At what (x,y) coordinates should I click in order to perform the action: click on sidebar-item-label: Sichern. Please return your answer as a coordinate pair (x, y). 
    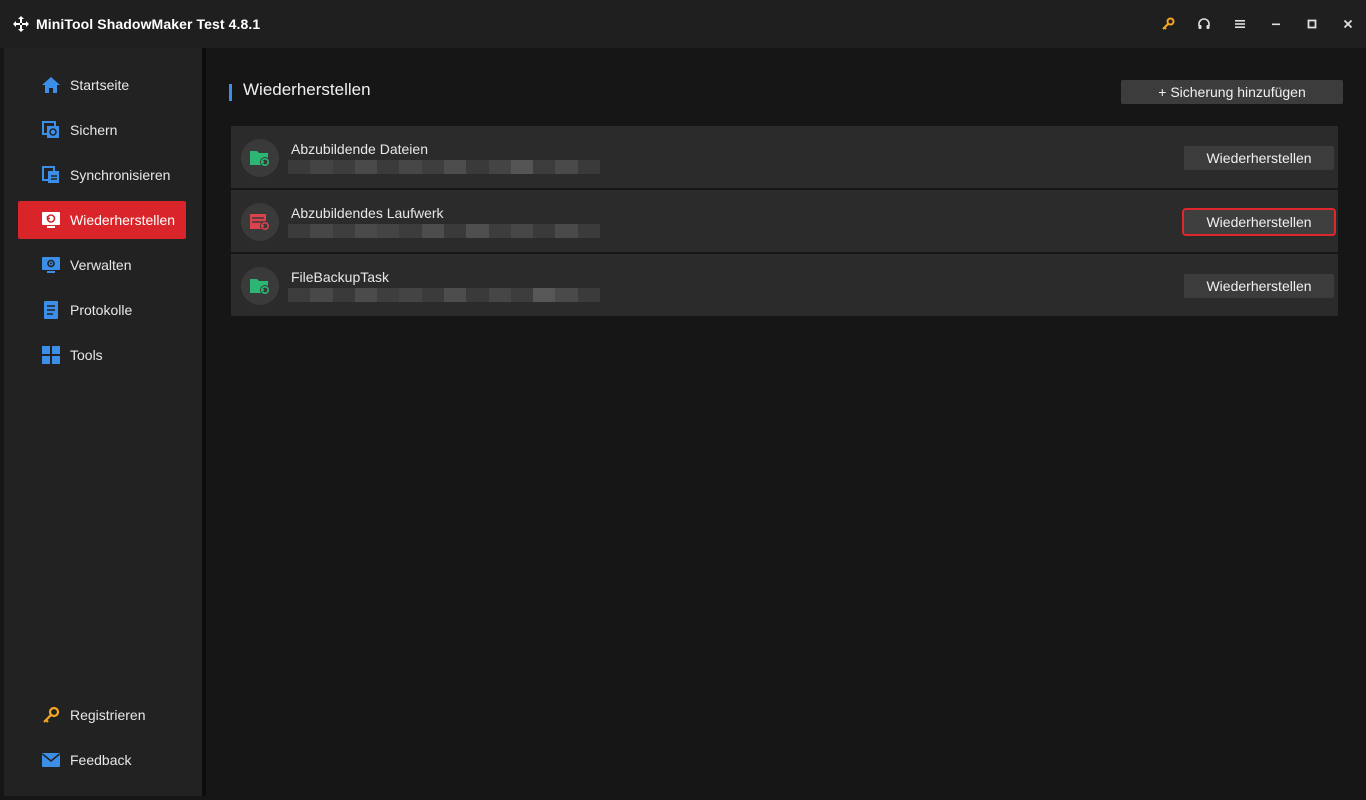
    Looking at the image, I should click on (94, 130).